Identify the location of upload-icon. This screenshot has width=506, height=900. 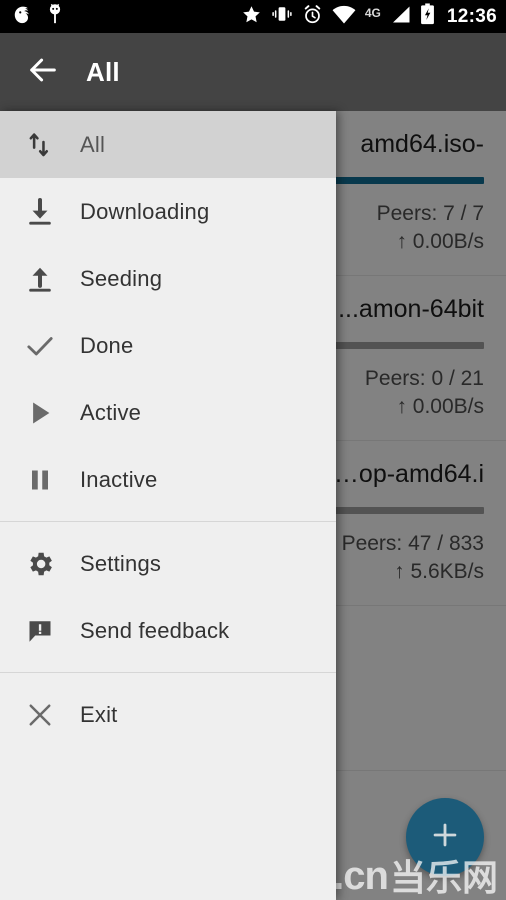
(40, 279).